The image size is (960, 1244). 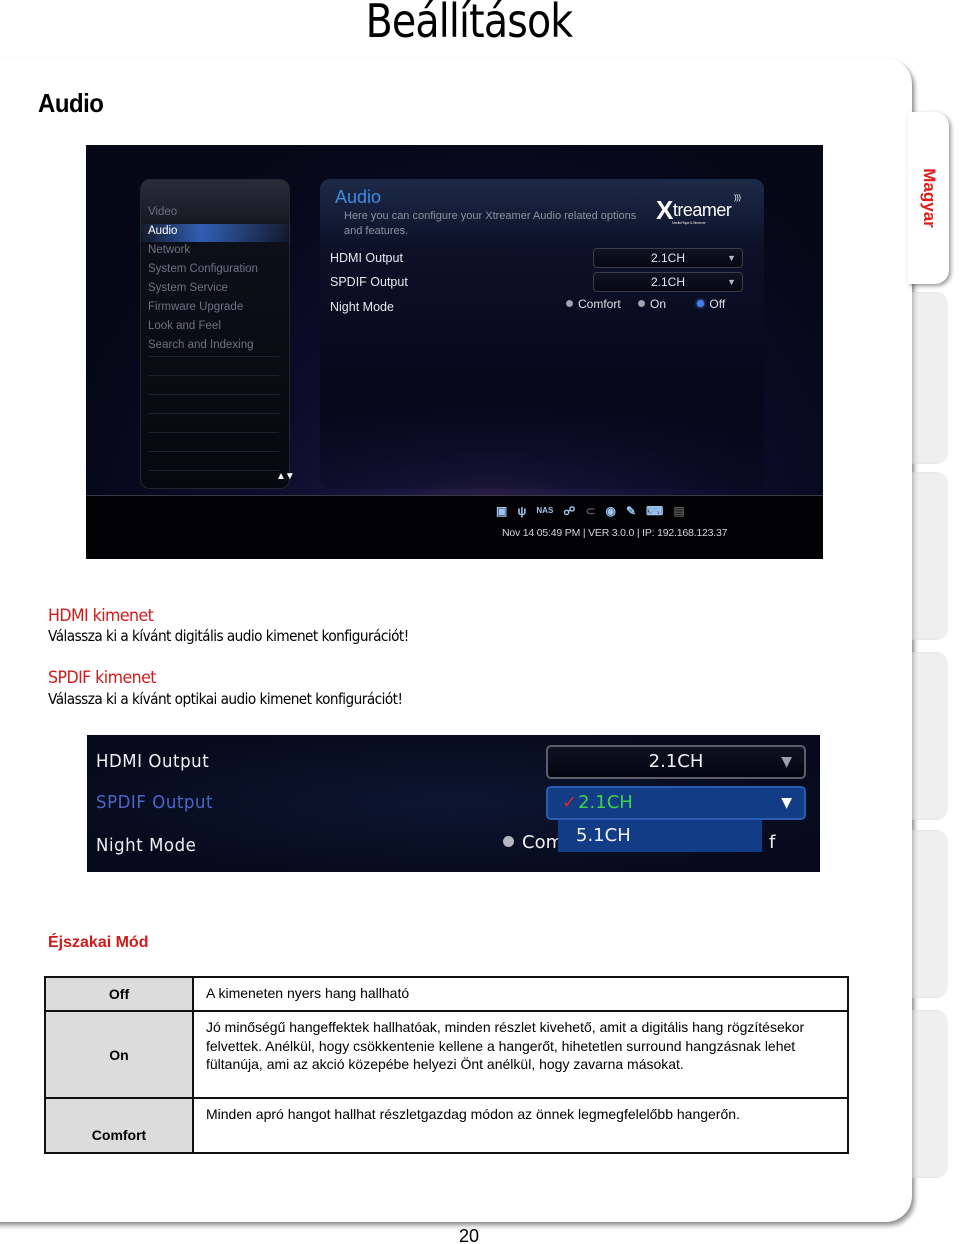 What do you see at coordinates (593, 304) in the screenshot?
I see `night-mode-comfort-radio: Comfort` at bounding box center [593, 304].